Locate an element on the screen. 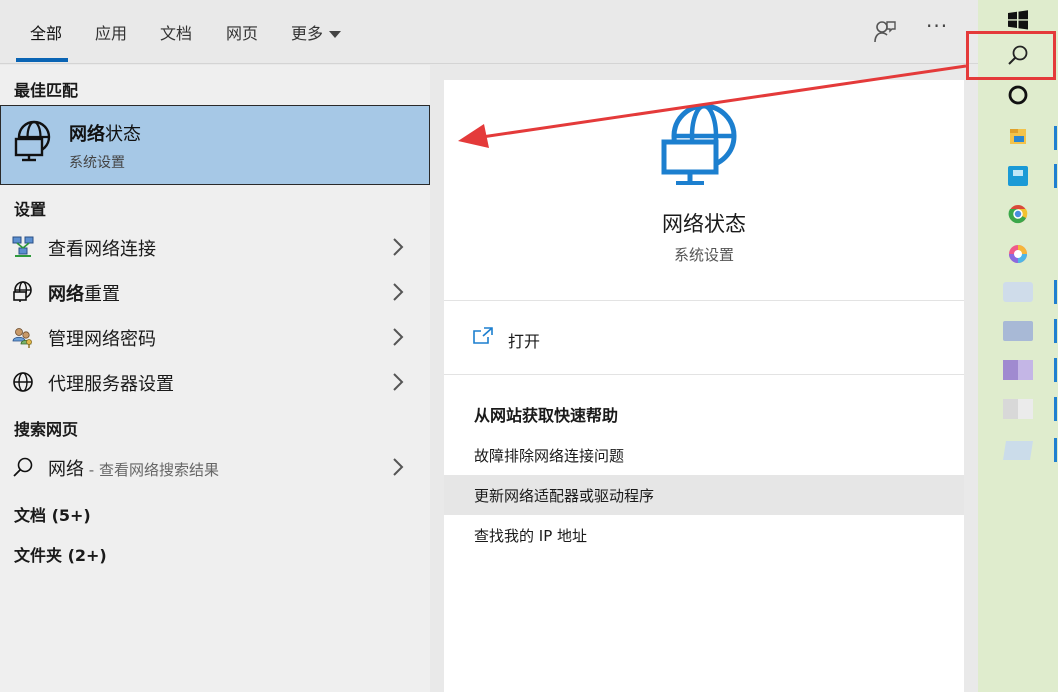 The height and width of the screenshot is (692, 1058). documents-group-header: 文档 (5+) is located at coordinates (52, 514).